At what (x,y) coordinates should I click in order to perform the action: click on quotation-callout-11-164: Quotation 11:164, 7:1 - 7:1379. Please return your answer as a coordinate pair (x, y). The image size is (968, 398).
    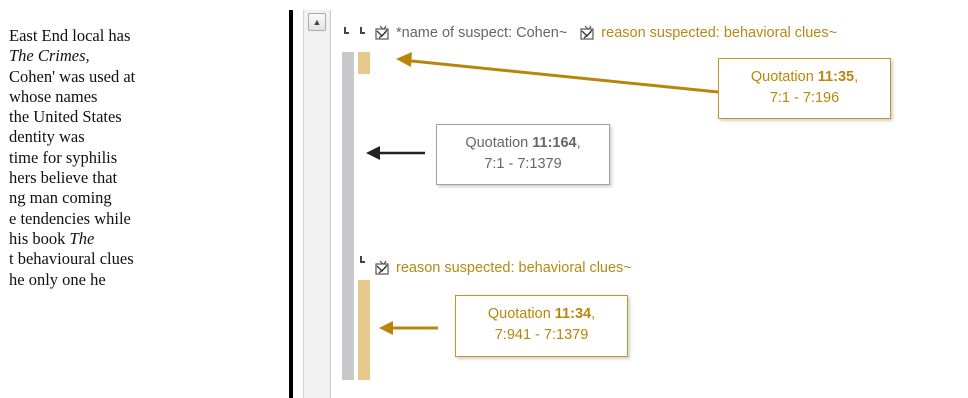
    Looking at the image, I should click on (523, 154).